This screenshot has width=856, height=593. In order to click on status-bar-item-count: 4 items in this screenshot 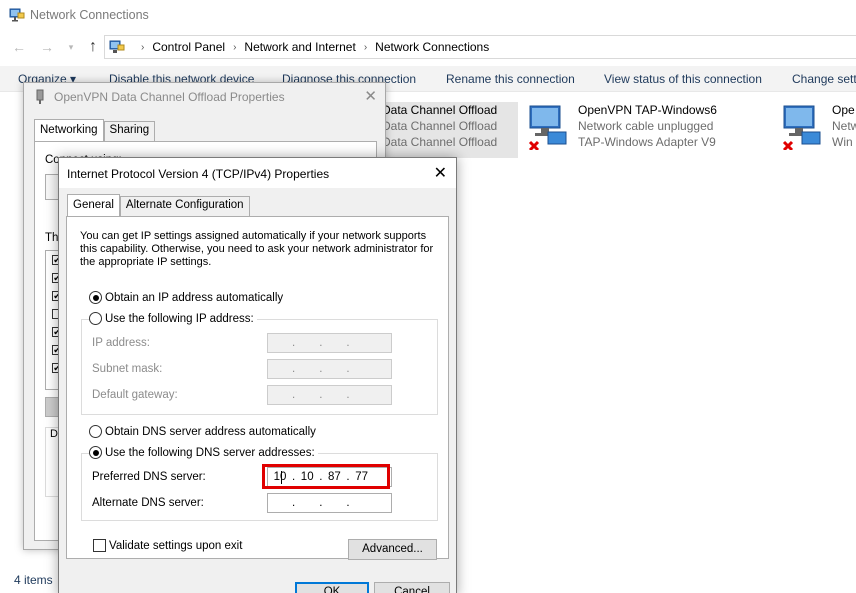, I will do `click(33, 580)`.